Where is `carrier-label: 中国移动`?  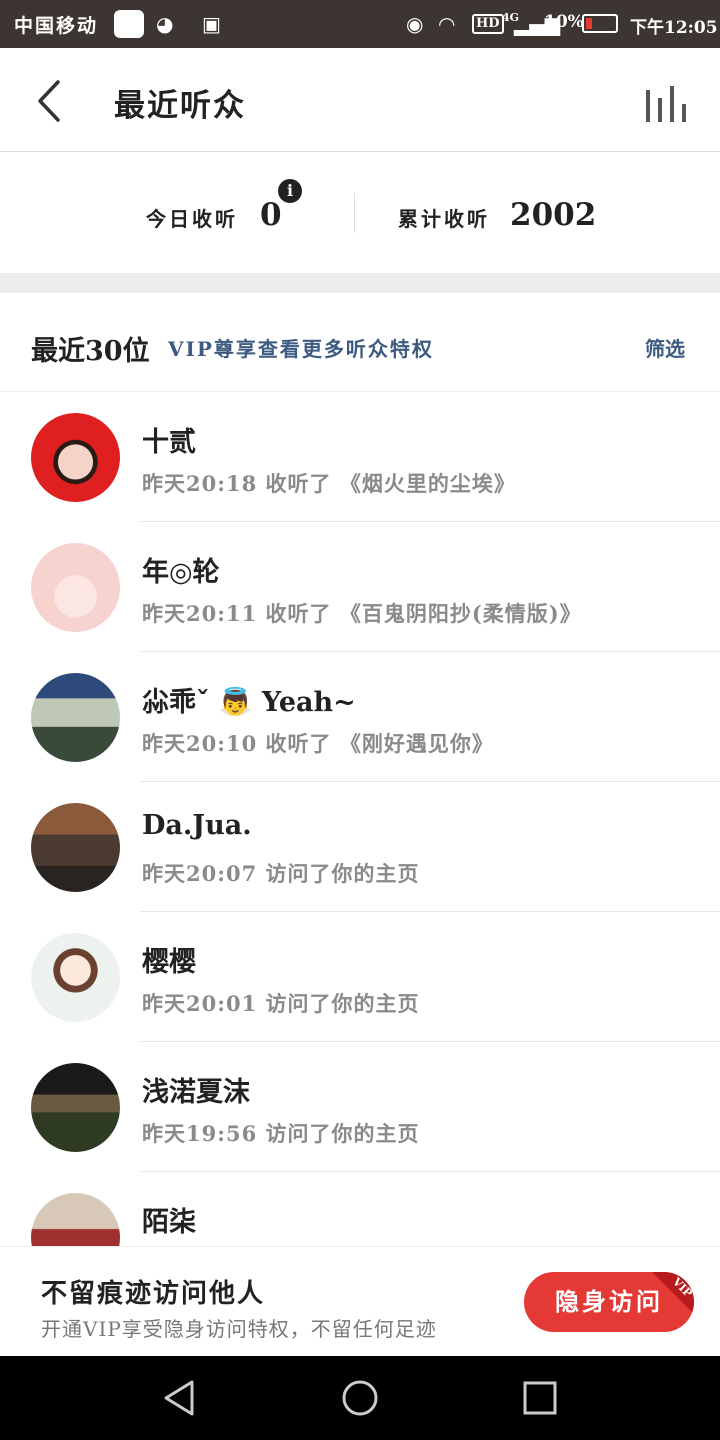
carrier-label: 中国移动 is located at coordinates (56, 26).